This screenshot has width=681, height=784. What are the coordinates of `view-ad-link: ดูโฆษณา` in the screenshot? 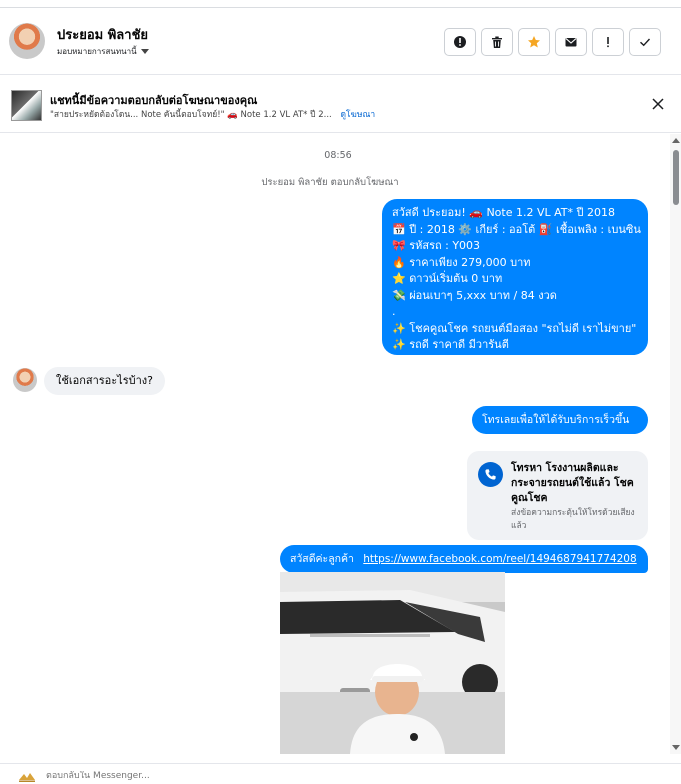 It's located at (357, 115).